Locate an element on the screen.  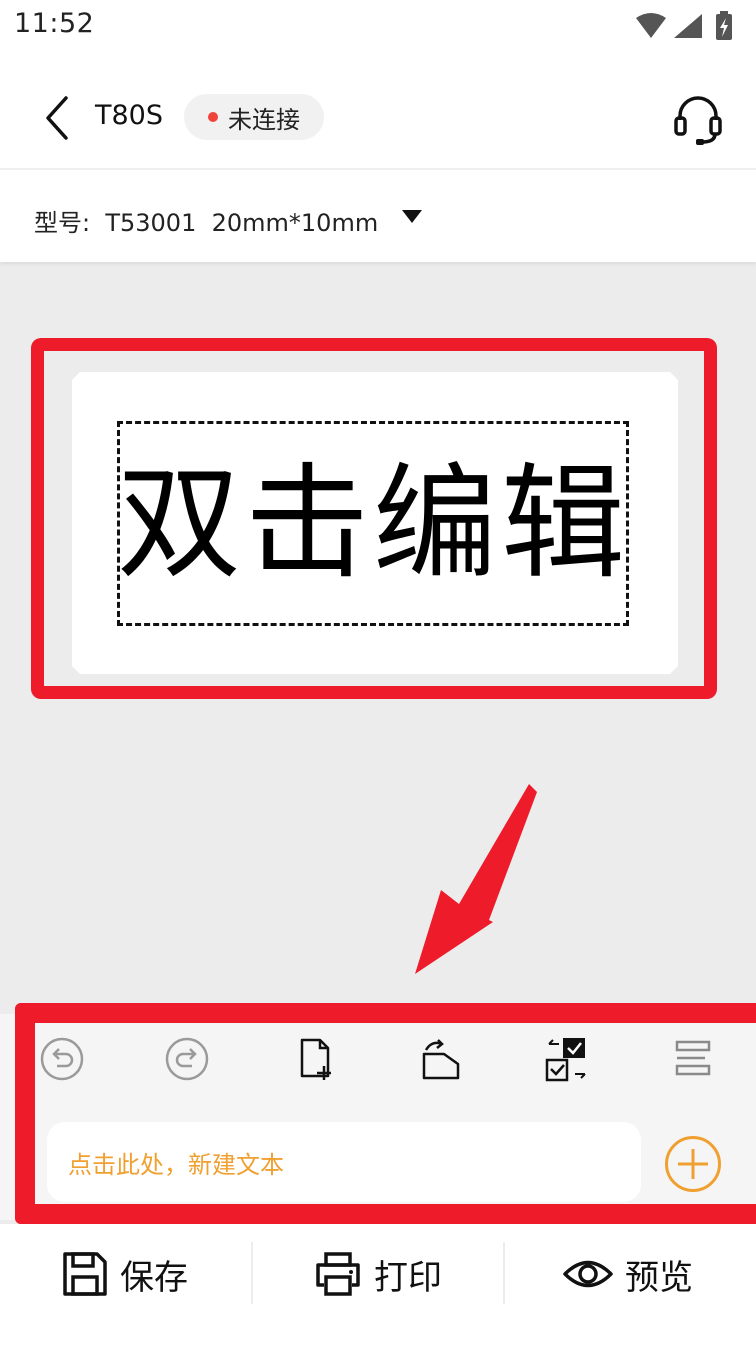
save-label: 保存 is located at coordinates (154, 1277).